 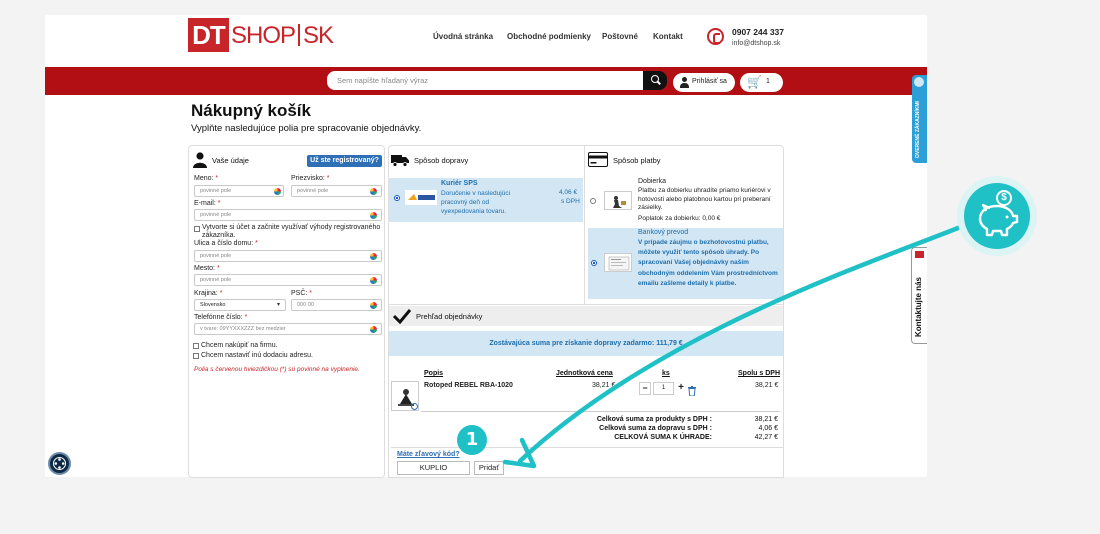 I want to click on step-number-badge: 1, so click(x=472, y=440).